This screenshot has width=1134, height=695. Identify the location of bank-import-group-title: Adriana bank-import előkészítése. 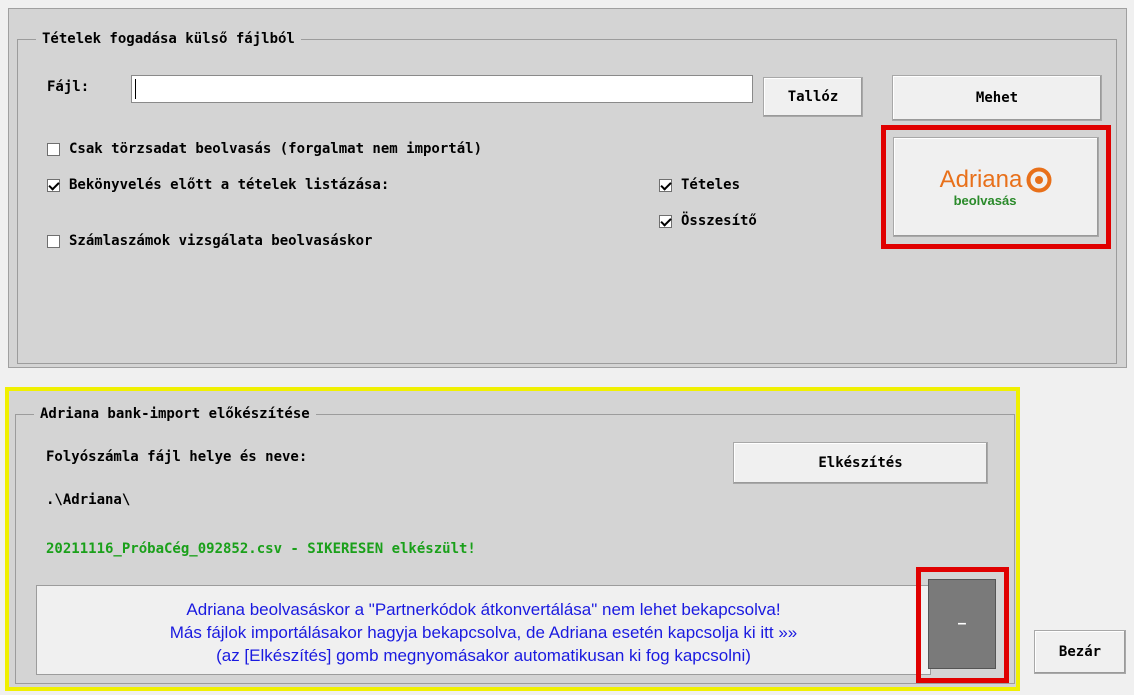
(175, 414).